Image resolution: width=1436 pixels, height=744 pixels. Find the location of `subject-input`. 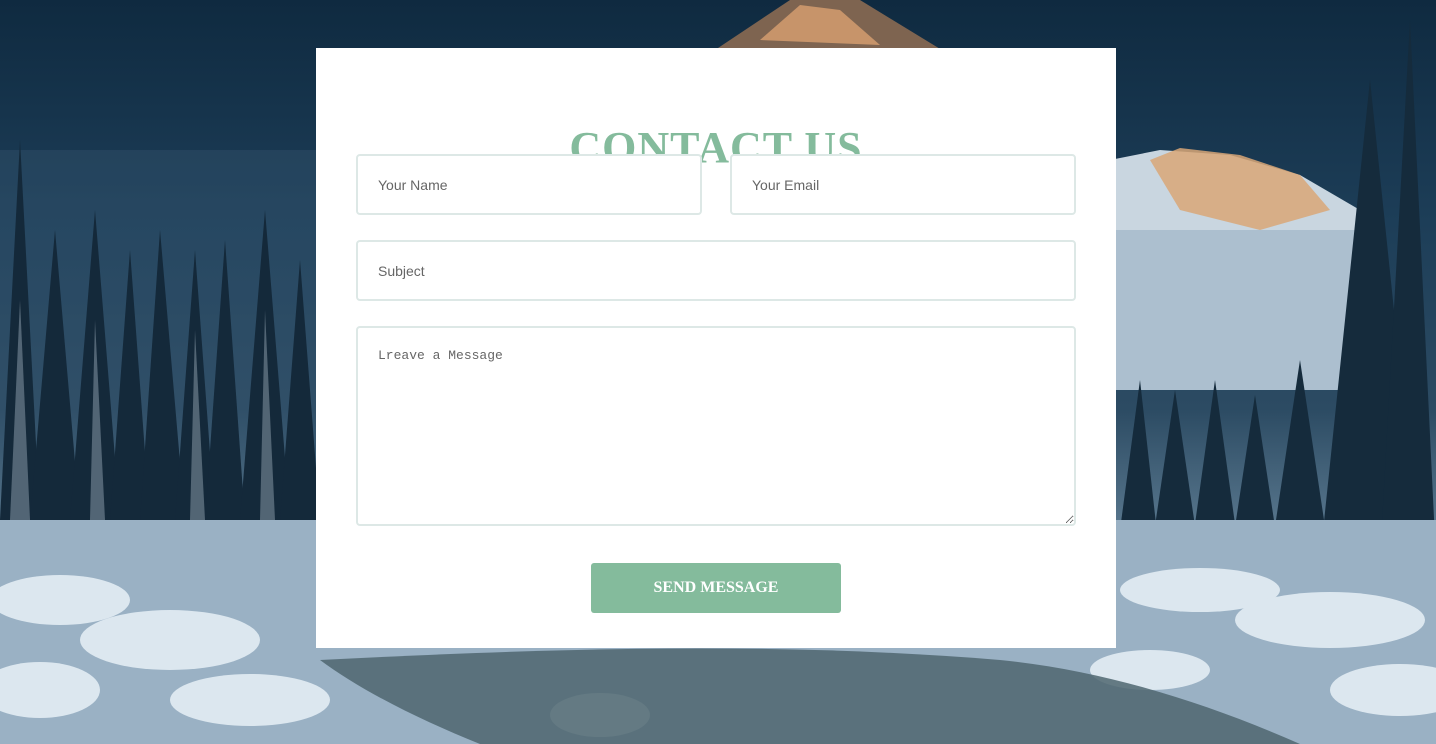

subject-input is located at coordinates (716, 270).